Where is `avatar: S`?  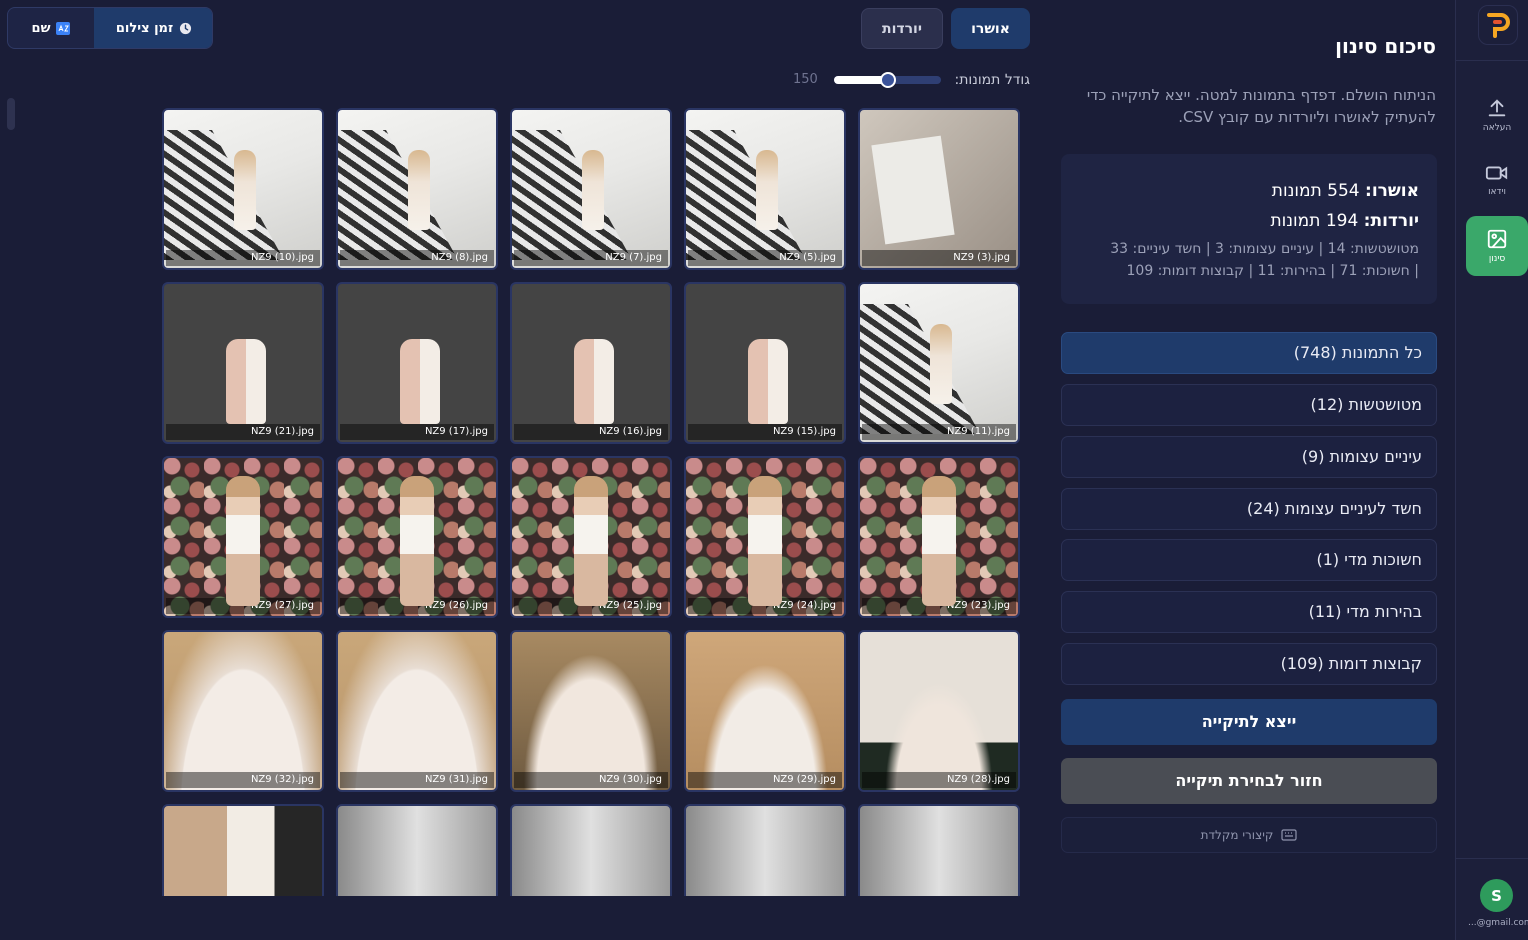
avatar: S is located at coordinates (1496, 895).